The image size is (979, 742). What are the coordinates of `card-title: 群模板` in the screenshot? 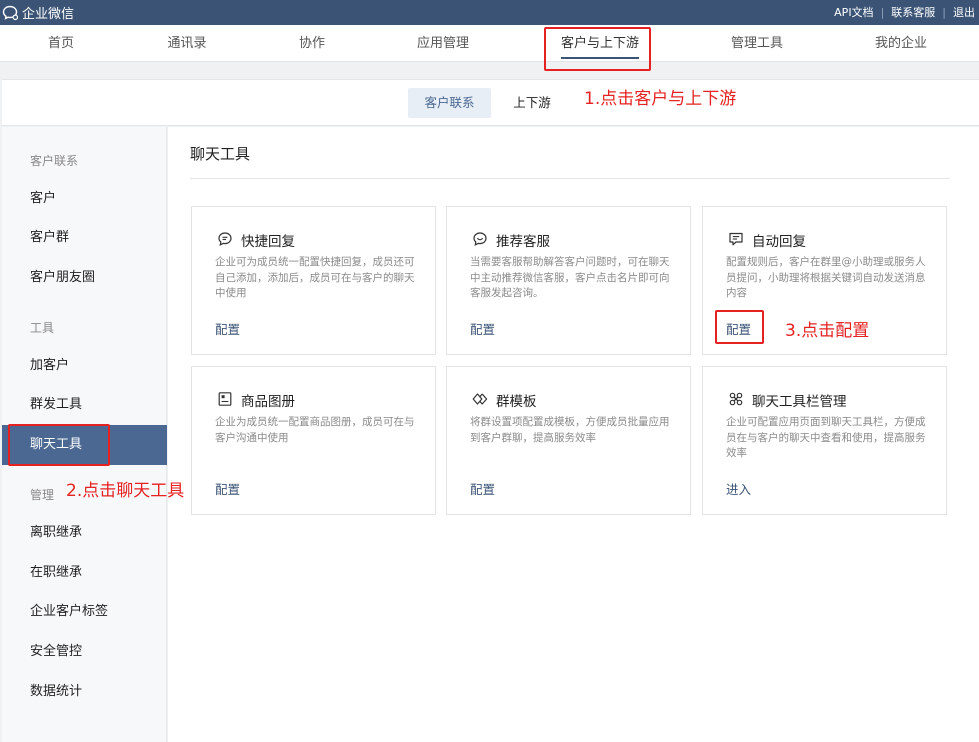 It's located at (516, 402).